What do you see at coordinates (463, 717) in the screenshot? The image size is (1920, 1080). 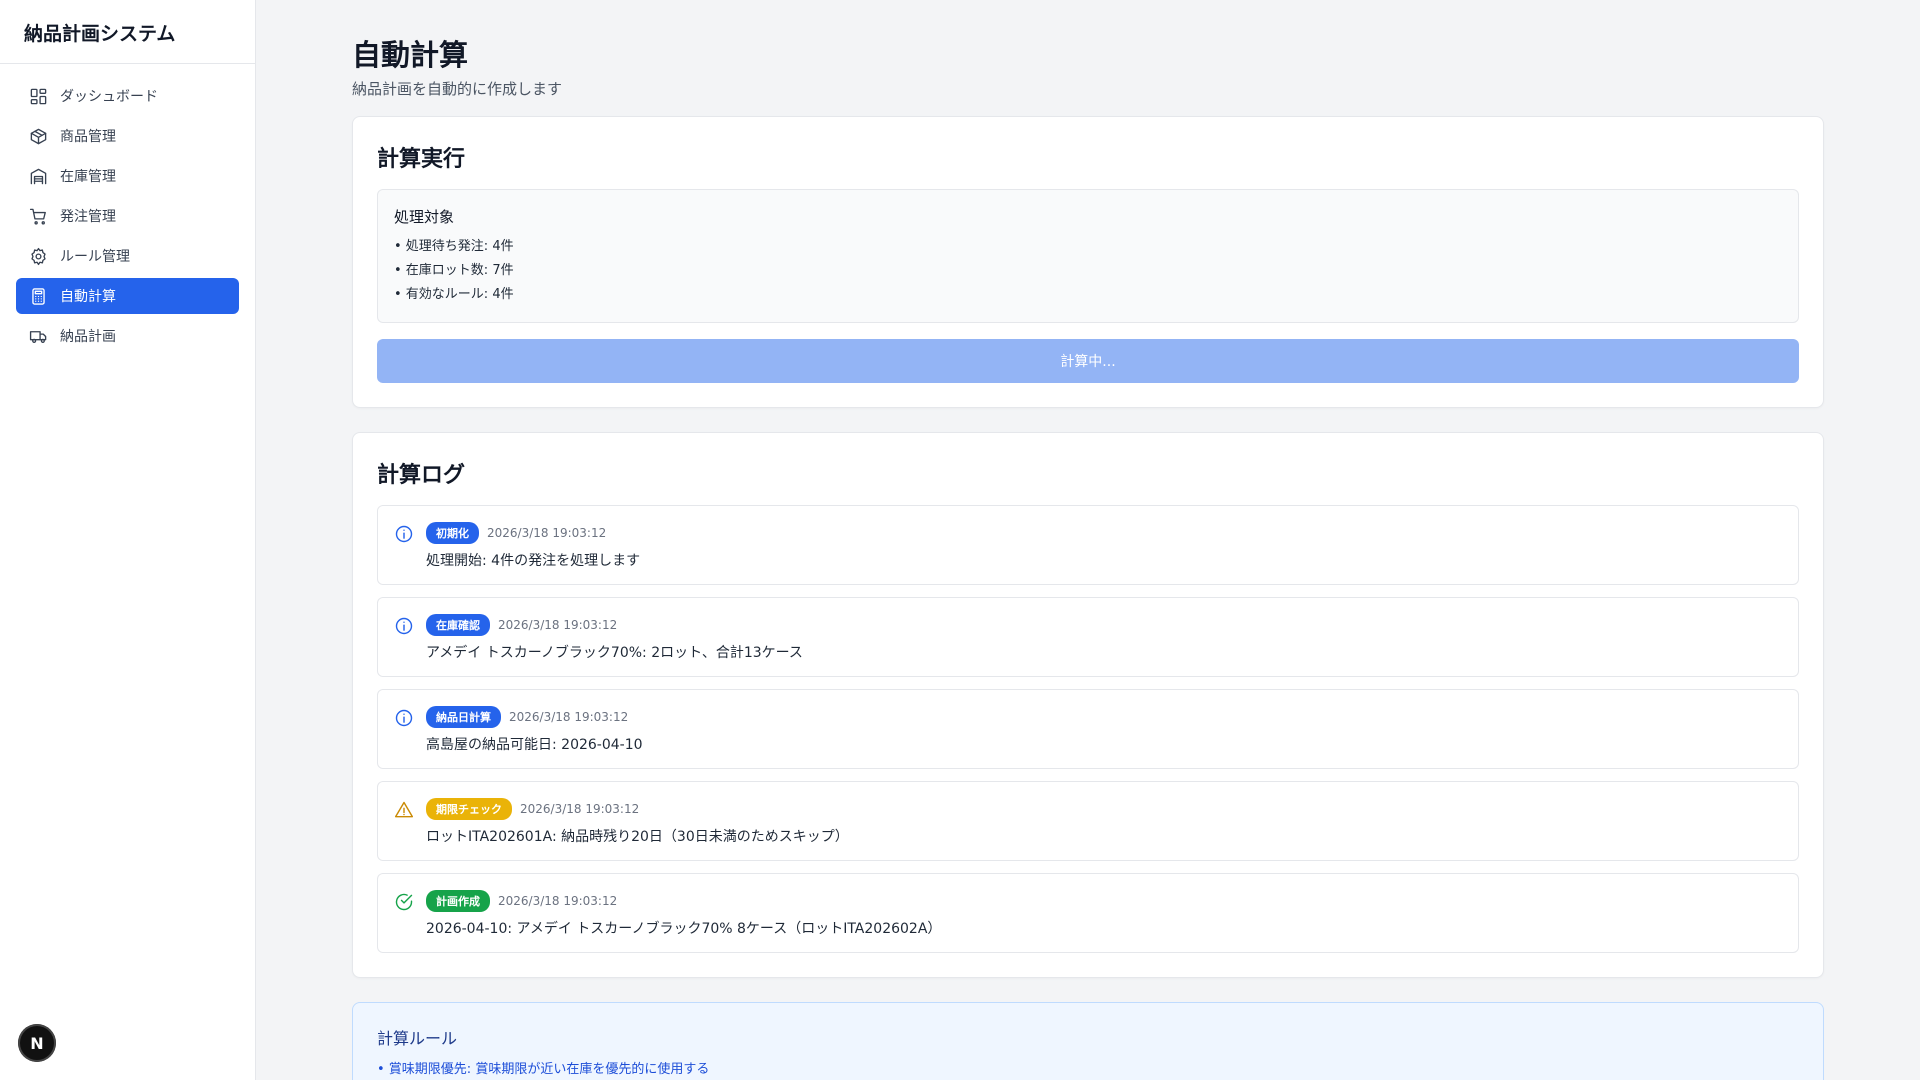 I see `log-tag: 納品日計算` at bounding box center [463, 717].